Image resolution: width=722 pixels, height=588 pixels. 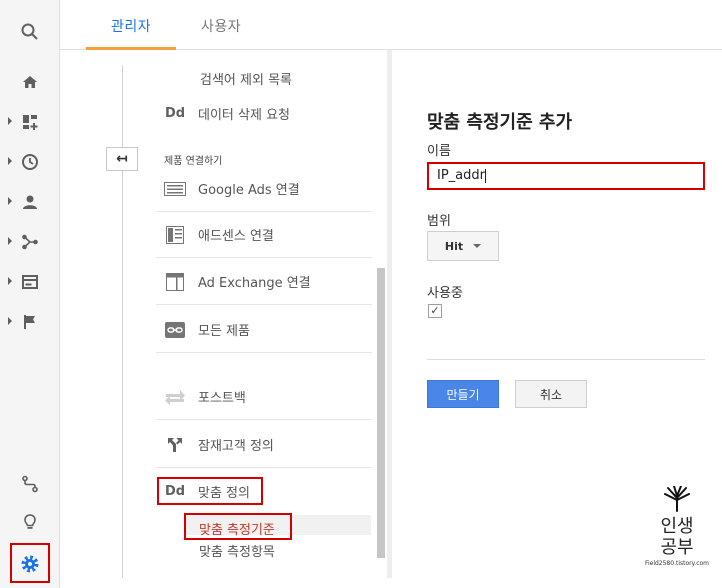 I want to click on scope-label: 범위, so click(x=439, y=221).